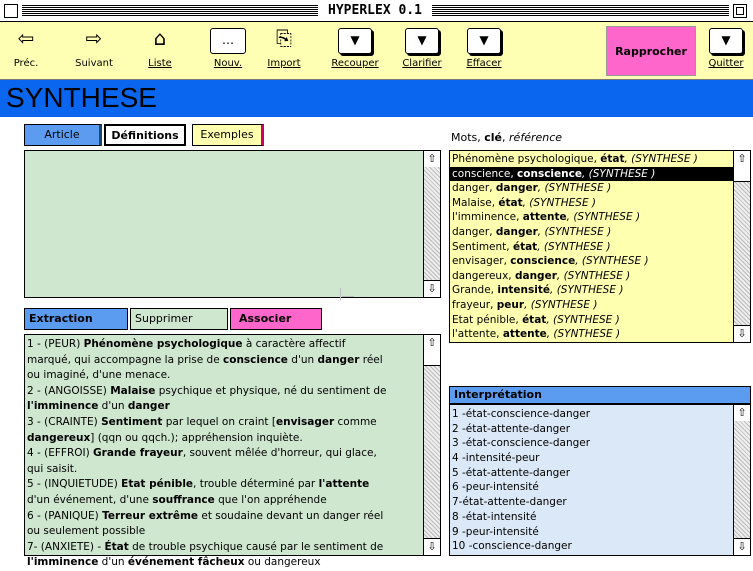  What do you see at coordinates (592, 290) in the screenshot?
I see `keyword-item: Grande, intensité, (SYNTHESE )` at bounding box center [592, 290].